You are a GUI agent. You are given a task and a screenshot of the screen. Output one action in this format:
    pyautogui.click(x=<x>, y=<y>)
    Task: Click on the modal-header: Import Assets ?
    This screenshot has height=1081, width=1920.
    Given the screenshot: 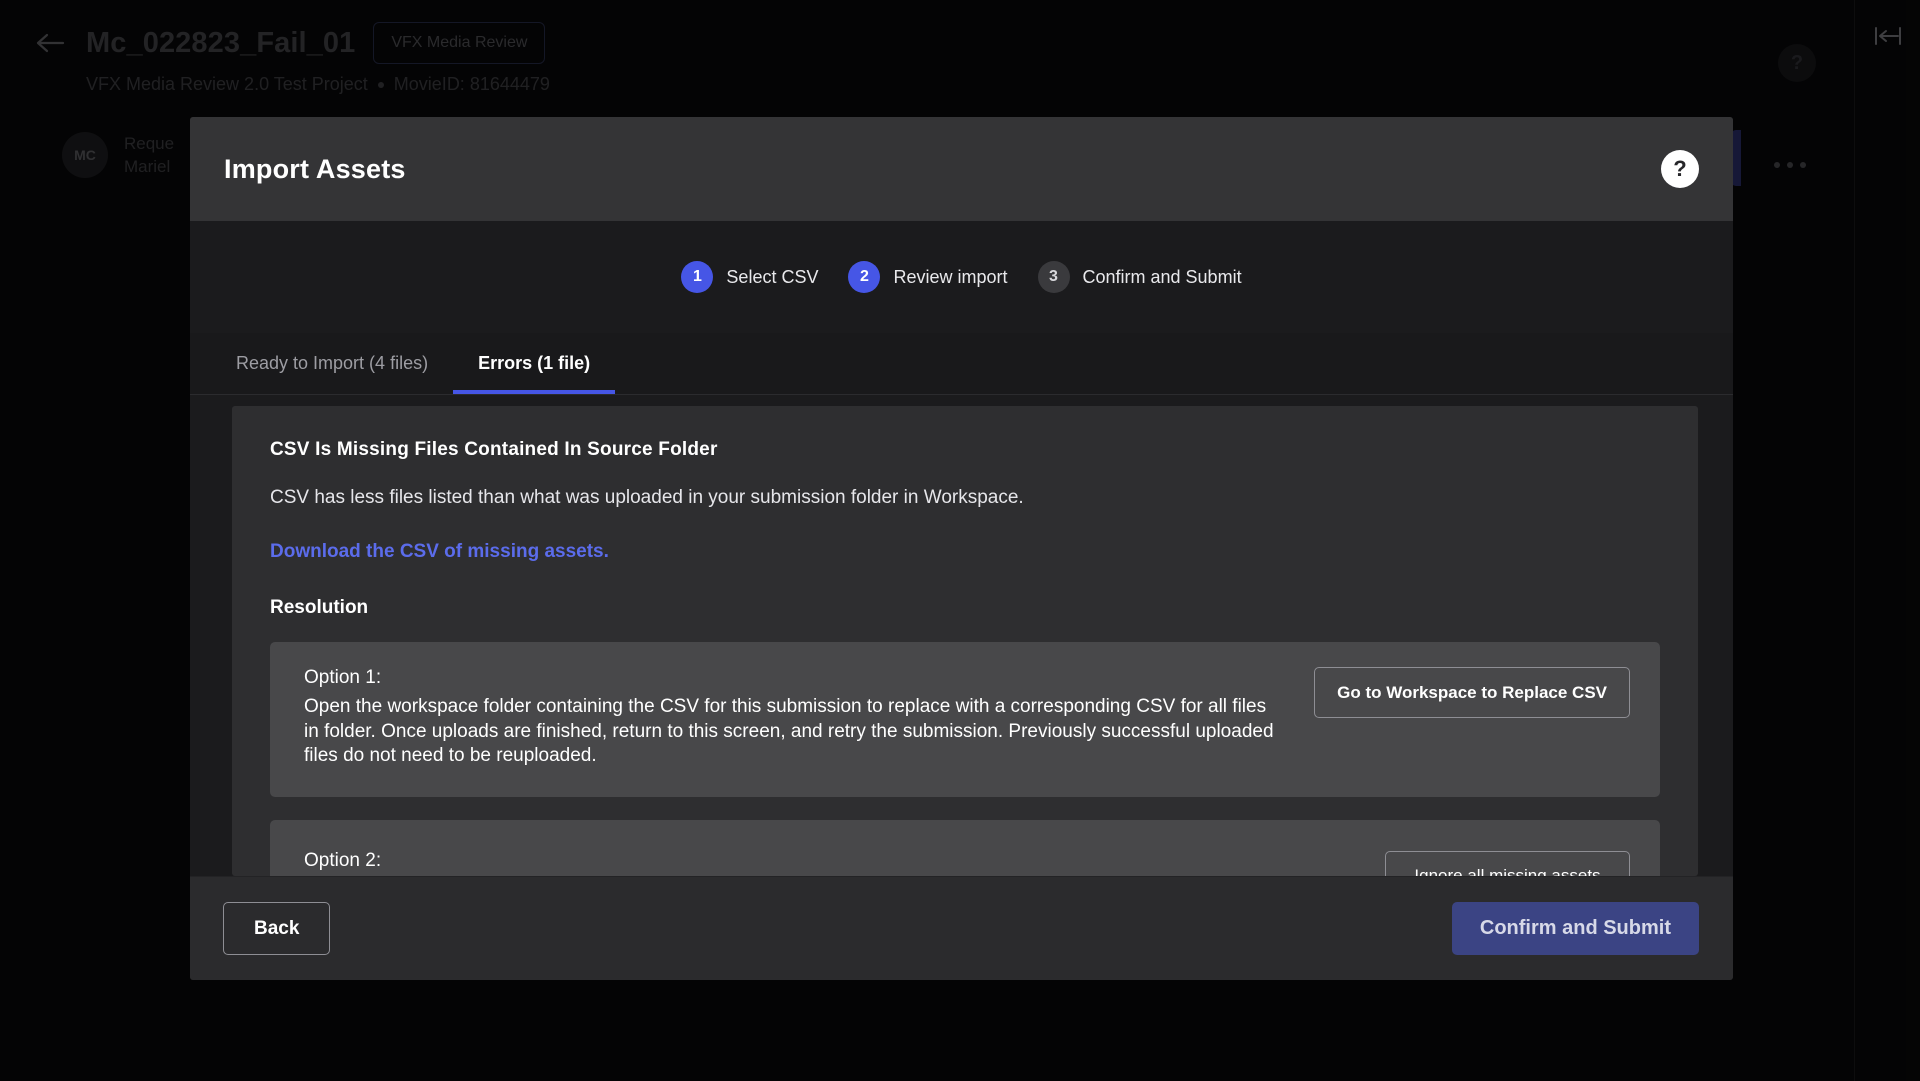 What is the action you would take?
    pyautogui.click(x=961, y=169)
    